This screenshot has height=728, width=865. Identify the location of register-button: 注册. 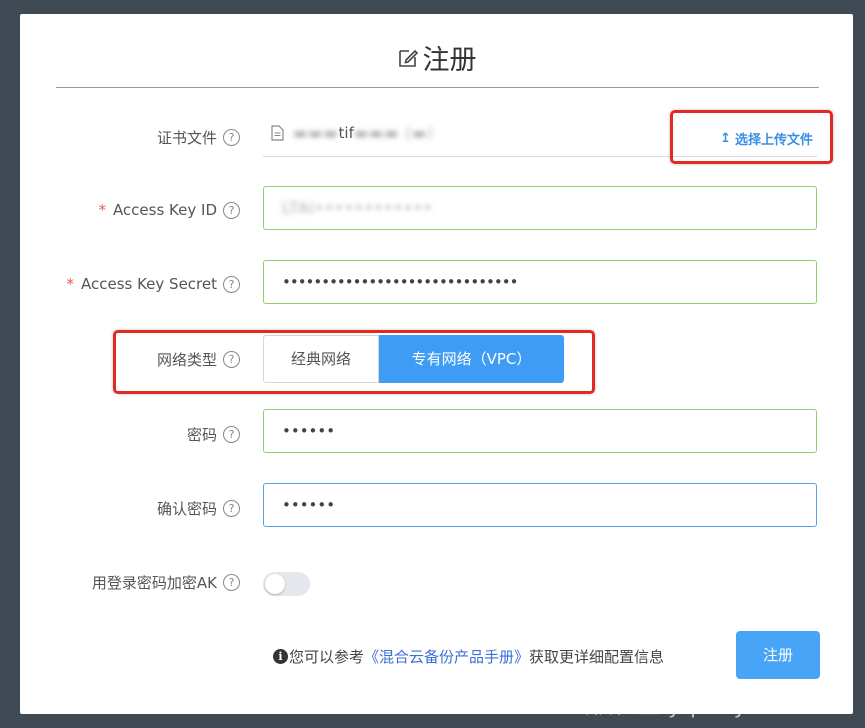
(778, 655).